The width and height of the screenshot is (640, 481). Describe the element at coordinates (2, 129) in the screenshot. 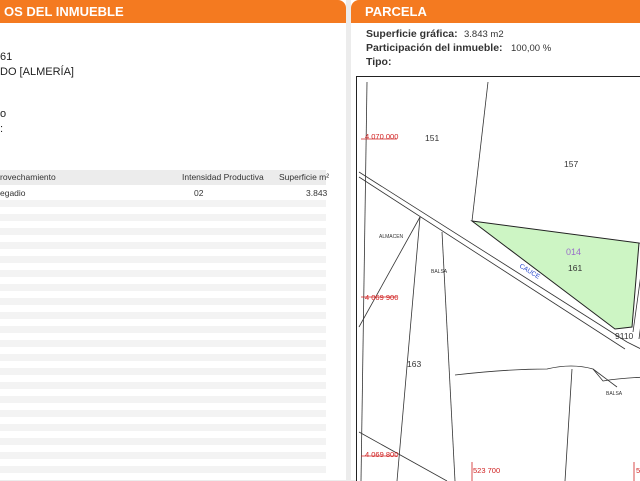

I see `property-use-line: :` at that location.